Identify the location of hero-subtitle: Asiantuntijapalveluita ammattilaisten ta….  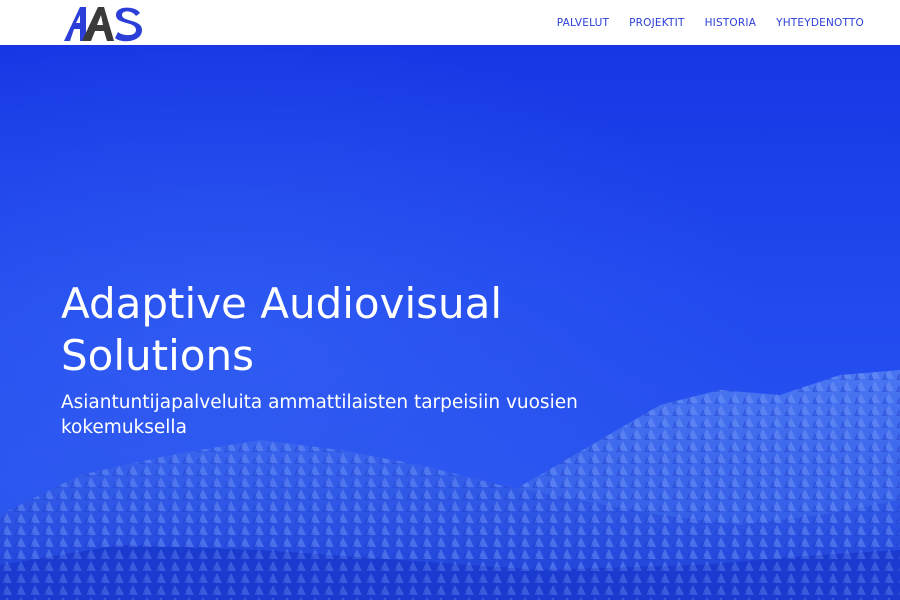
(319, 415).